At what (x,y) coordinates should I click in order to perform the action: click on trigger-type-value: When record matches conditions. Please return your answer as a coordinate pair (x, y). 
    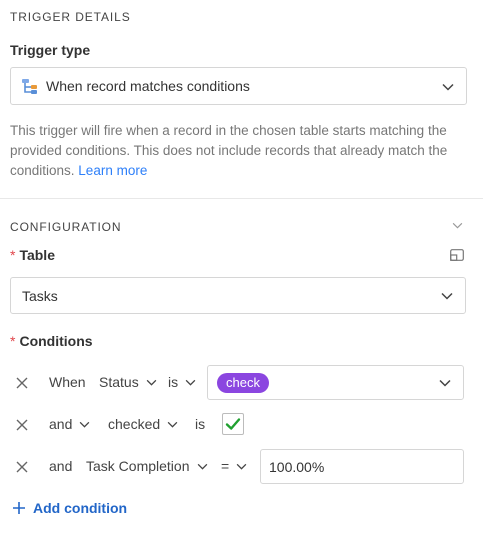
    Looking at the image, I should click on (148, 86).